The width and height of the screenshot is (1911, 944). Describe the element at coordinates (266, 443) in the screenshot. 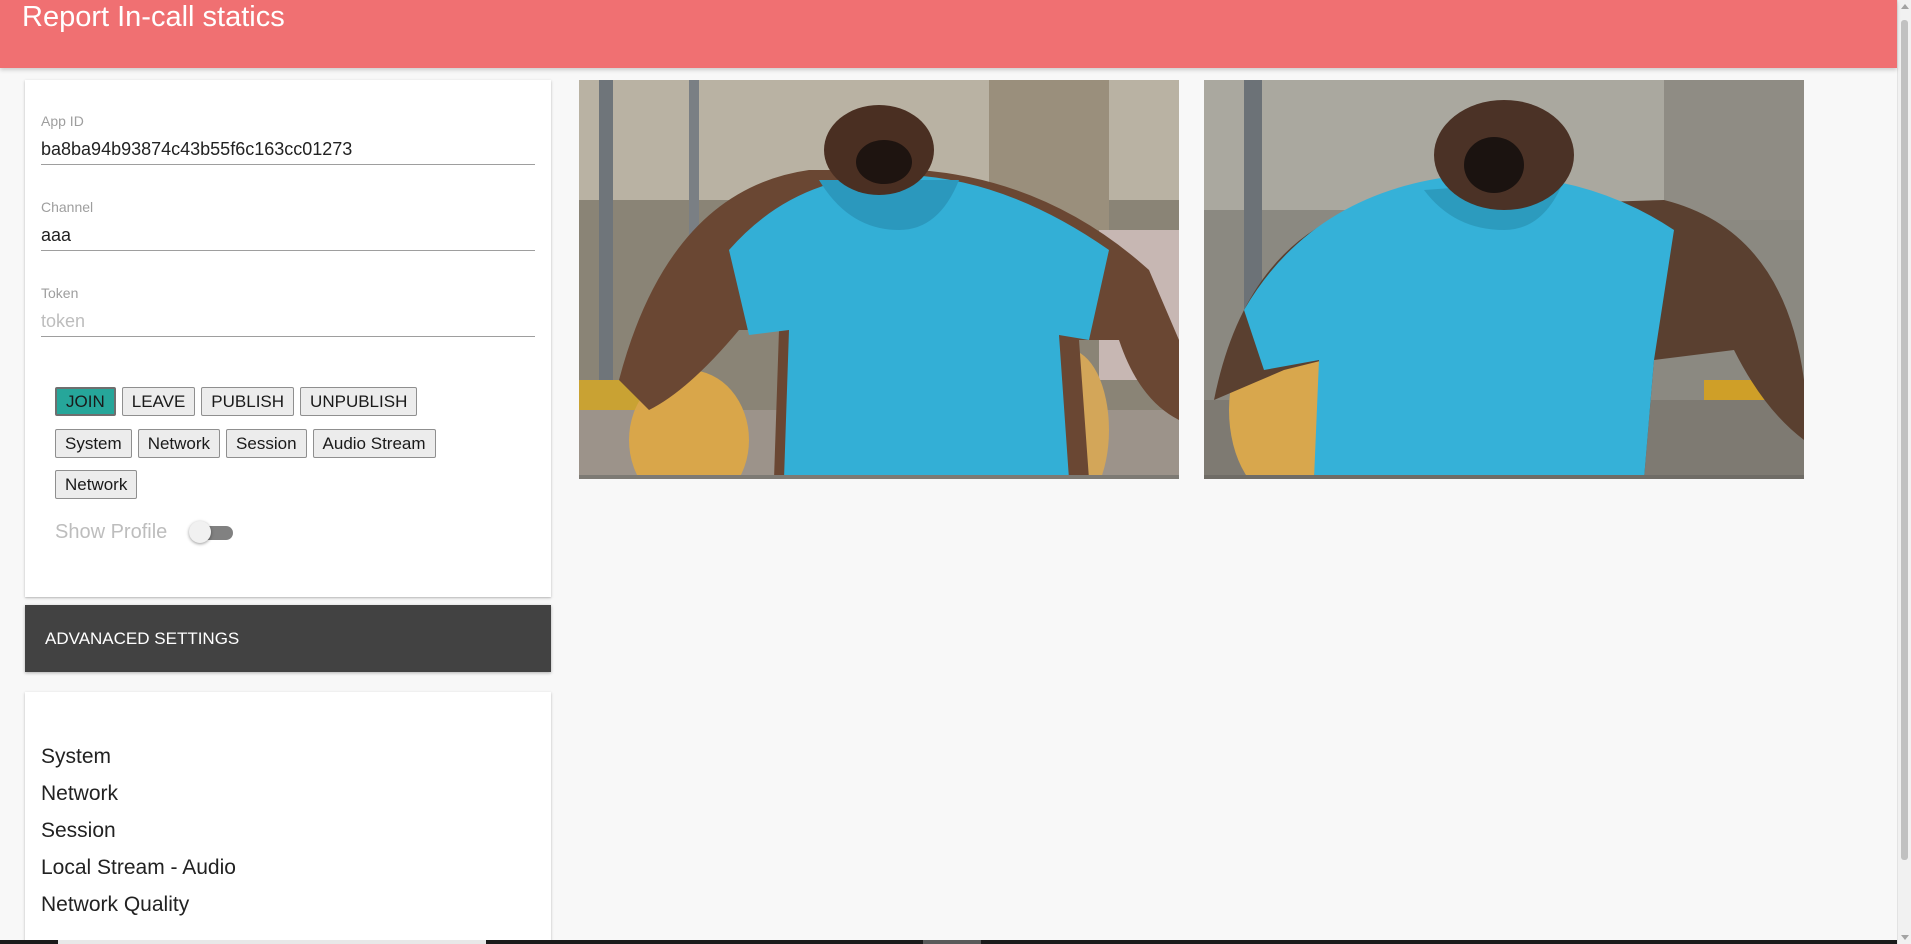

I see `session-stats-button: Session` at that location.